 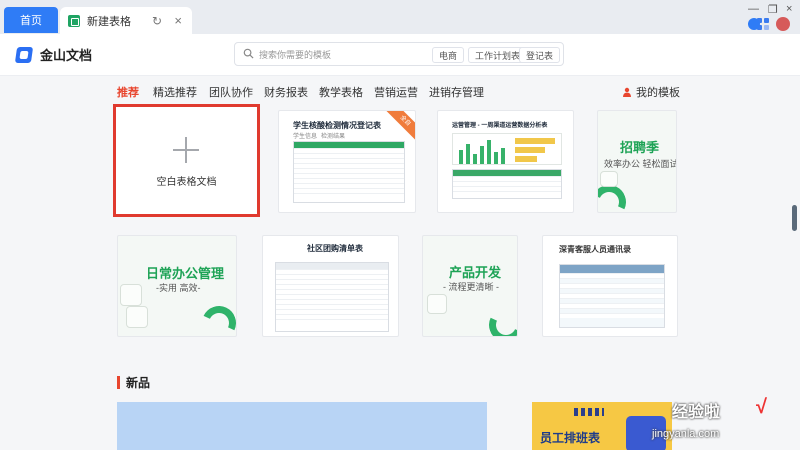 What do you see at coordinates (74, 20) in the screenshot?
I see `sheet-icon` at bounding box center [74, 20].